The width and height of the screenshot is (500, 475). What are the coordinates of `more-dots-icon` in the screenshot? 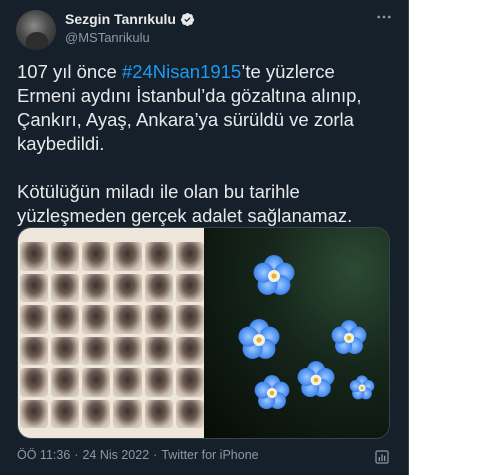 It's located at (384, 17).